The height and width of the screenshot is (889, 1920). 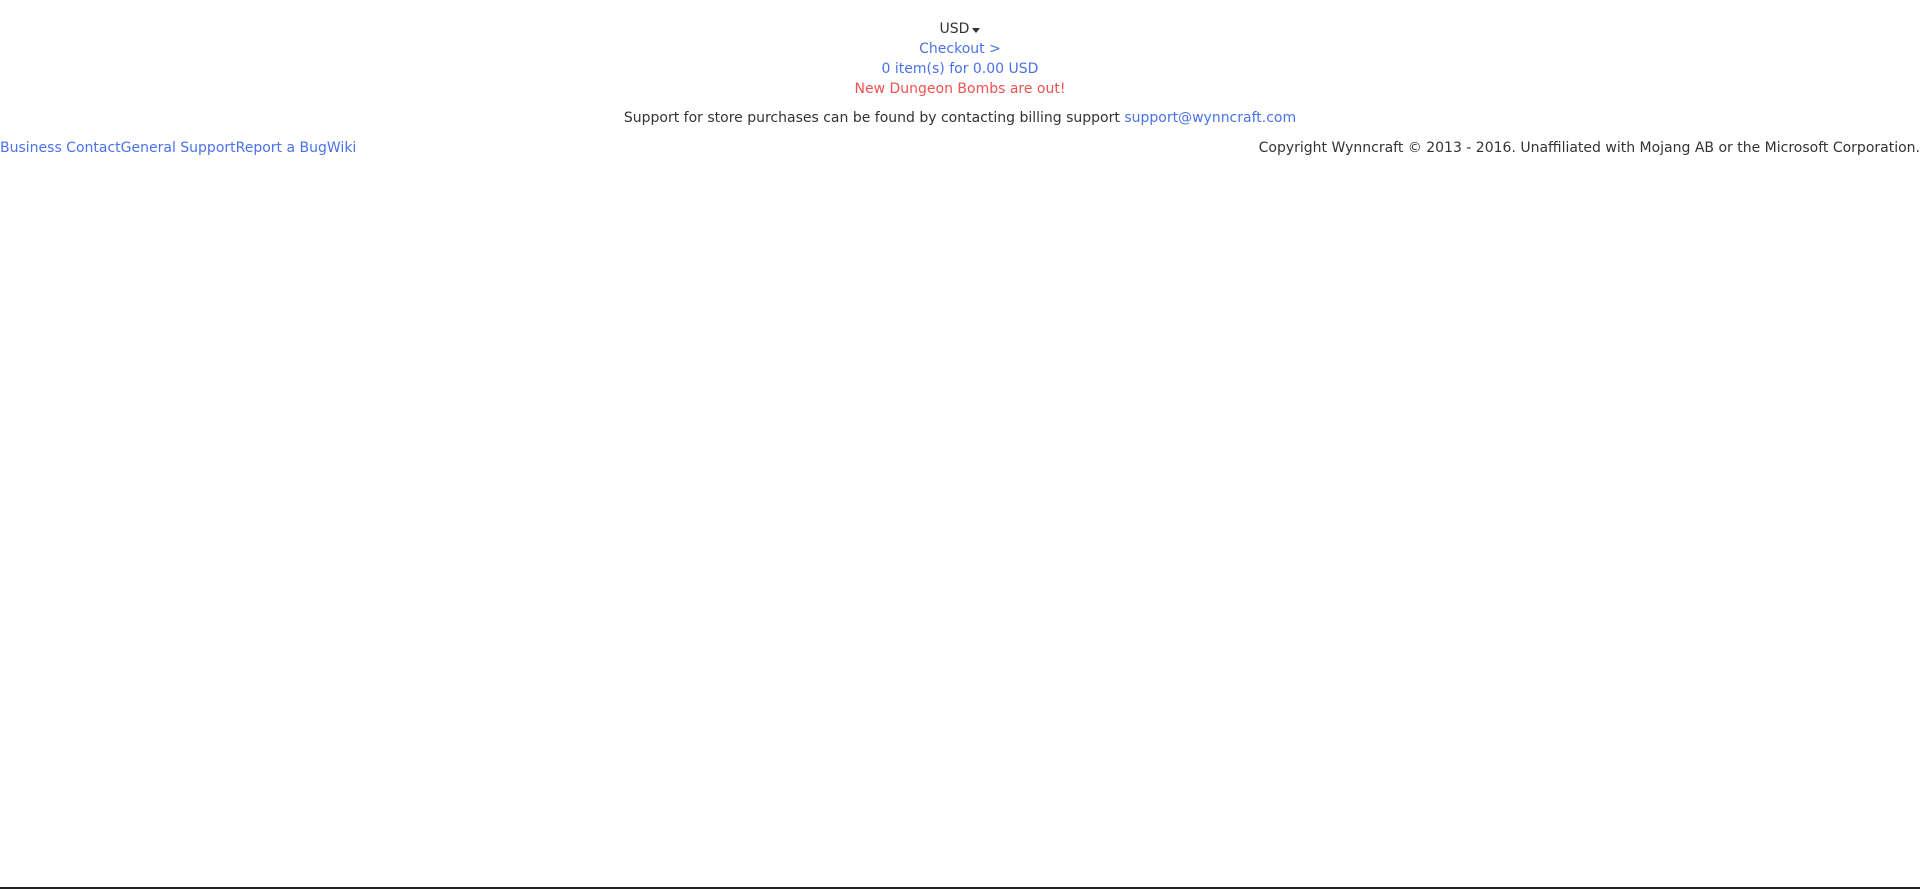 What do you see at coordinates (60, 148) in the screenshot?
I see `footer-link-business-contact: Business Contact` at bounding box center [60, 148].